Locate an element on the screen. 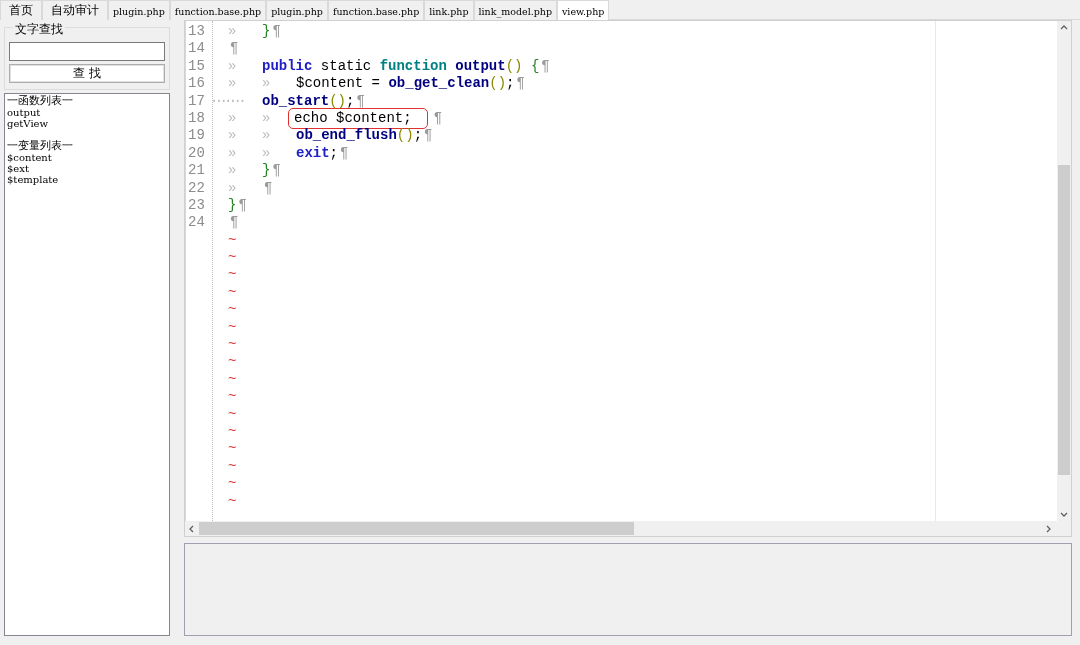 The height and width of the screenshot is (645, 1080). line-number: 16 is located at coordinates (197, 84).